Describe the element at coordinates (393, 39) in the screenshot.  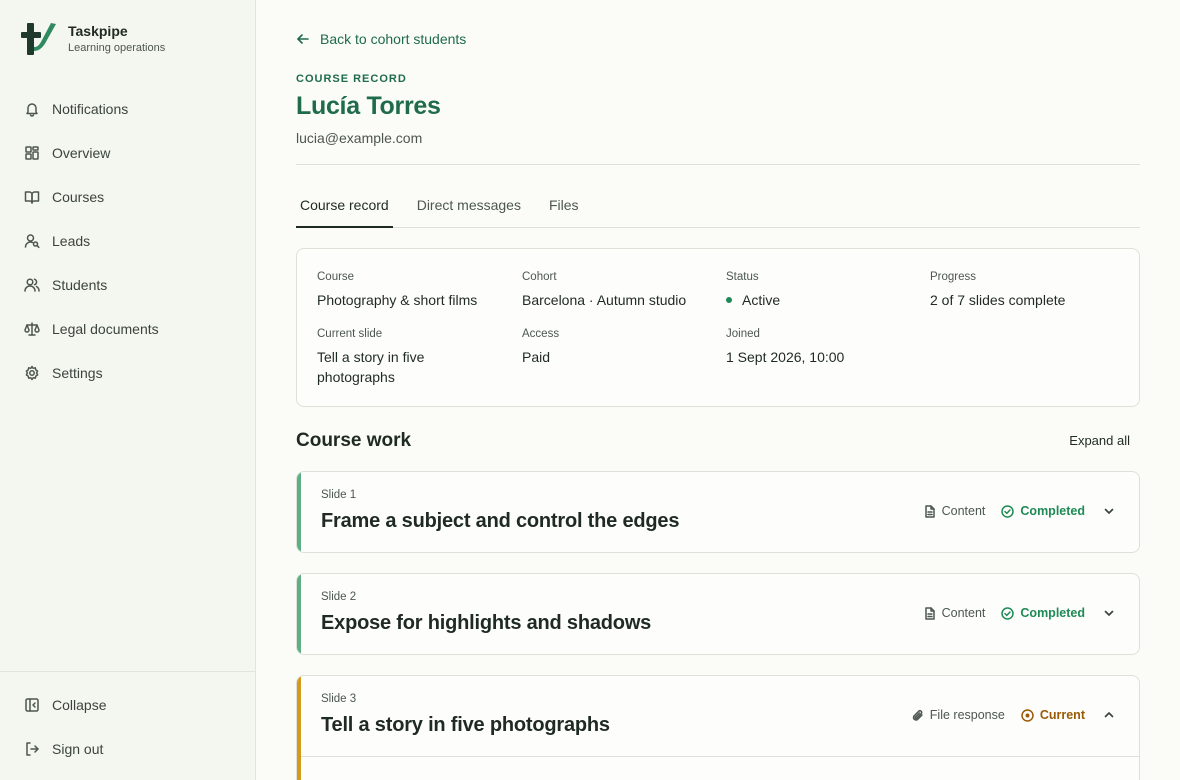
I see `back-link-label: Back to cohort students` at that location.